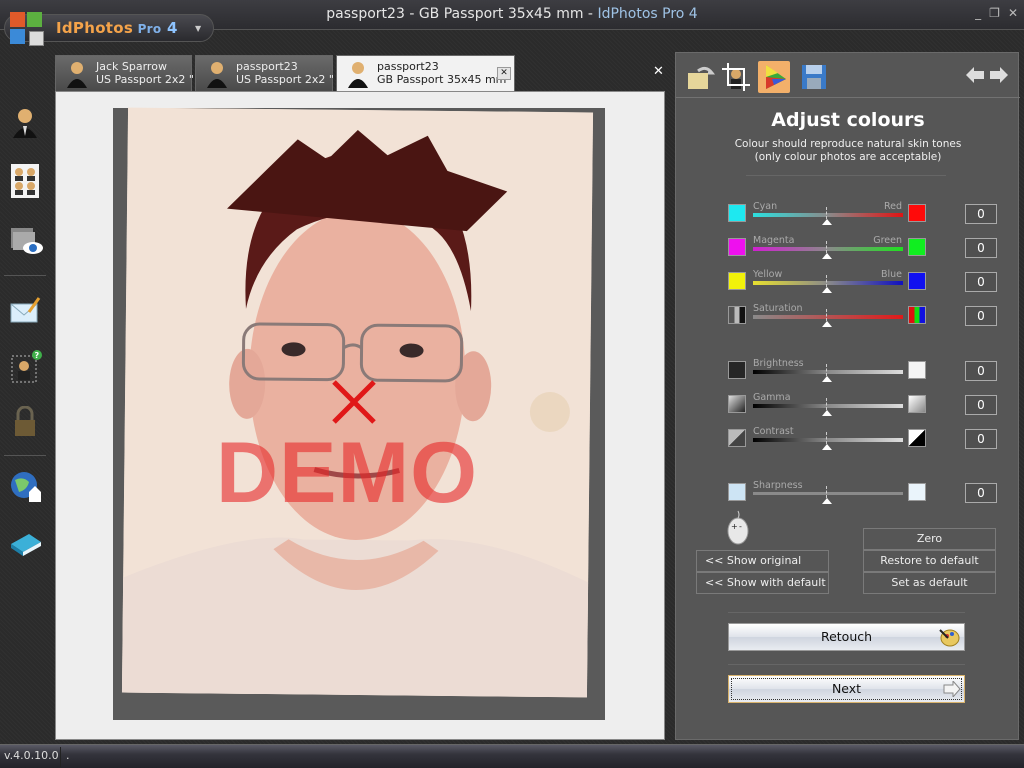 The width and height of the screenshot is (1024, 768). What do you see at coordinates (773, 431) in the screenshot?
I see `slider-label: Contrast` at bounding box center [773, 431].